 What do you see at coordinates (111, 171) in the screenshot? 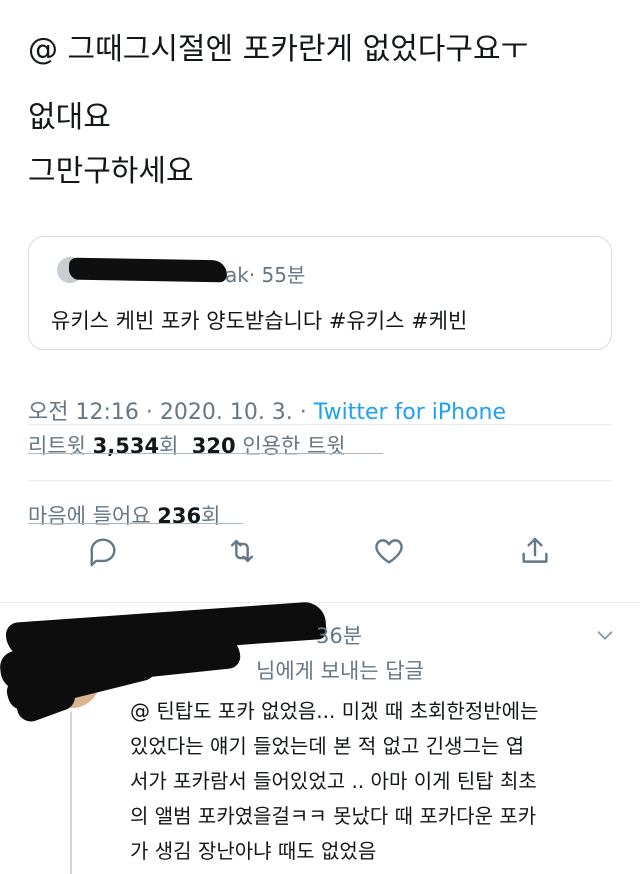
I see `tweet-text-line-3: 그만구하세요` at bounding box center [111, 171].